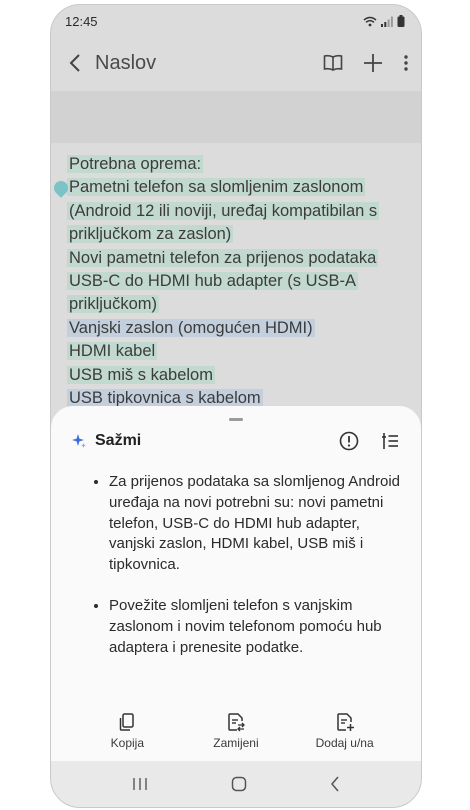 The width and height of the screenshot is (470, 810). Describe the element at coordinates (113, 304) in the screenshot. I see `note-line: priključkom)` at that location.